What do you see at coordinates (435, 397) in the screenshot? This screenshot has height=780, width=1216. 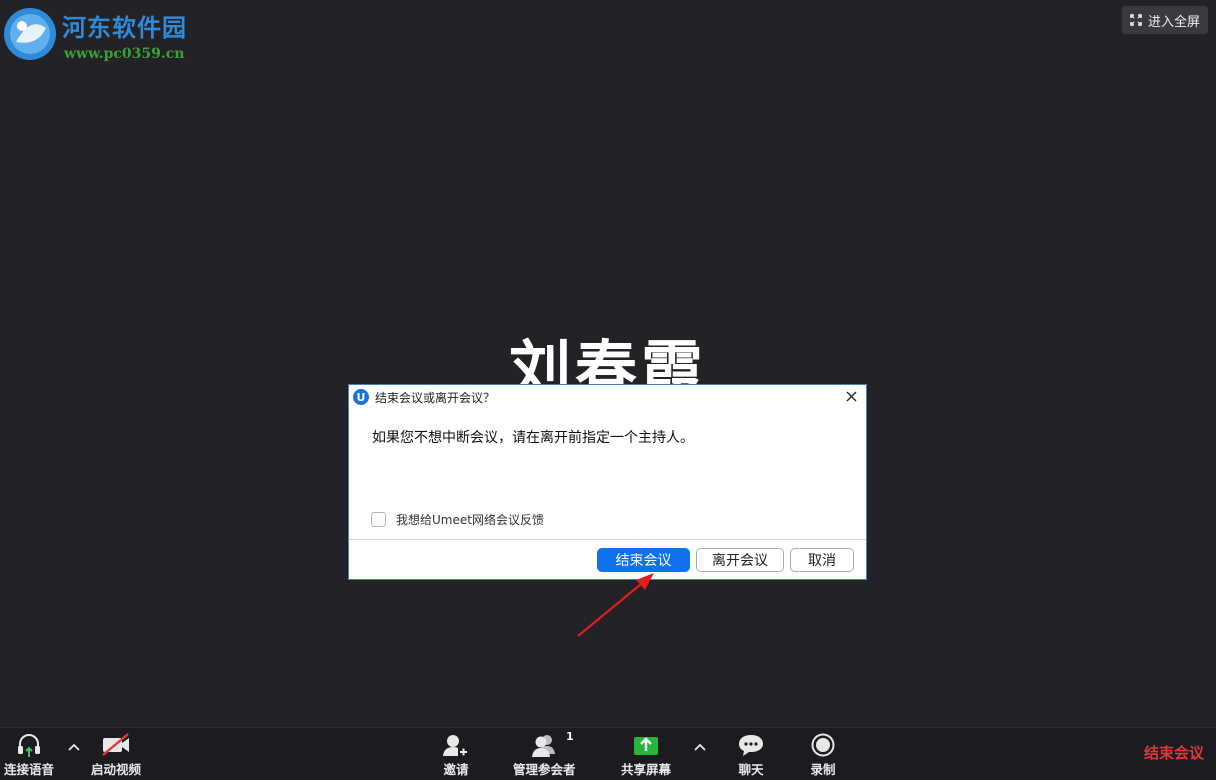 I see `dialog-title: 结束会议或离开会议？` at bounding box center [435, 397].